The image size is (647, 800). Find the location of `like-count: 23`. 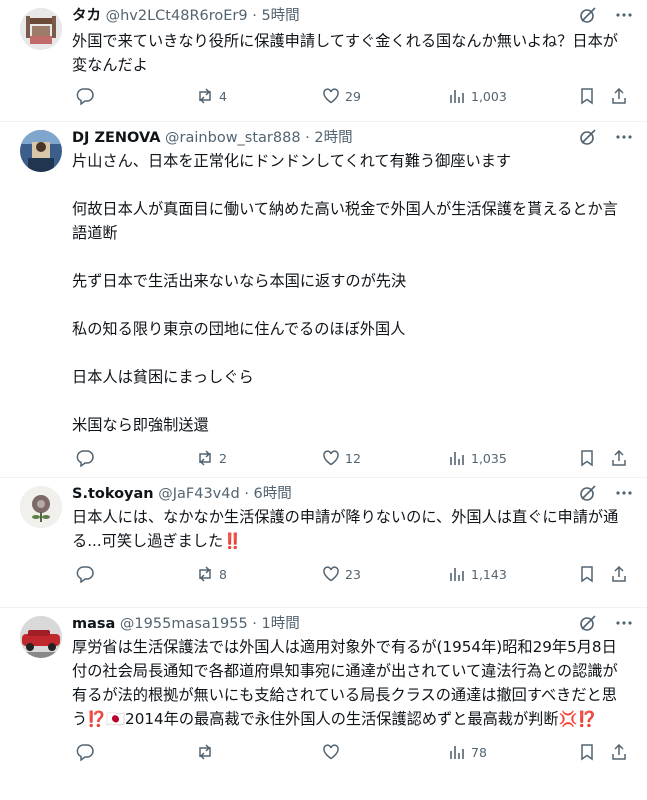

like-count: 23 is located at coordinates (353, 574).